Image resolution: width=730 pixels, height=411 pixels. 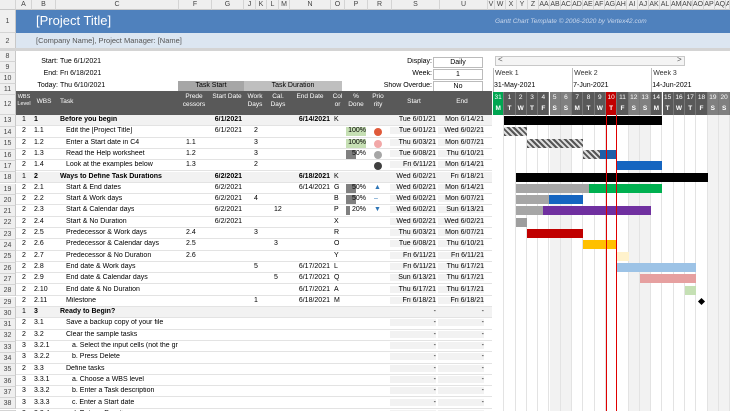 What do you see at coordinates (261, 5) in the screenshot?
I see `column-letter: K` at bounding box center [261, 5].